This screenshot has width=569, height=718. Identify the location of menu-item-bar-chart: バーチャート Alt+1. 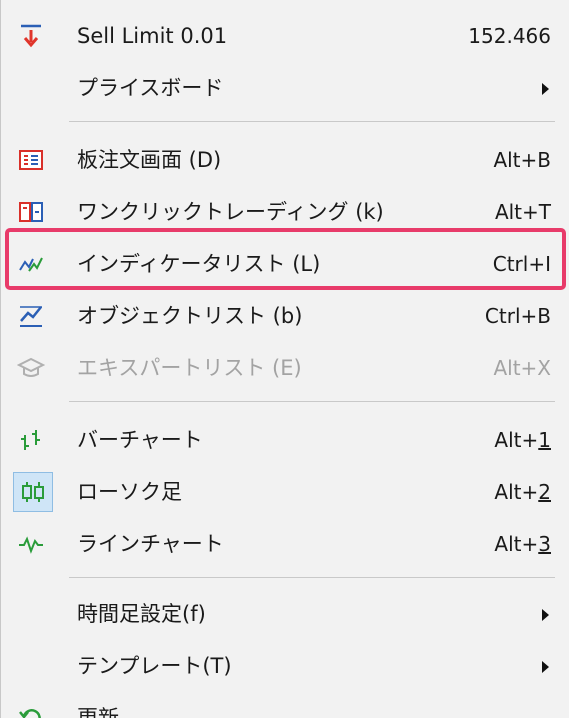
(287, 440).